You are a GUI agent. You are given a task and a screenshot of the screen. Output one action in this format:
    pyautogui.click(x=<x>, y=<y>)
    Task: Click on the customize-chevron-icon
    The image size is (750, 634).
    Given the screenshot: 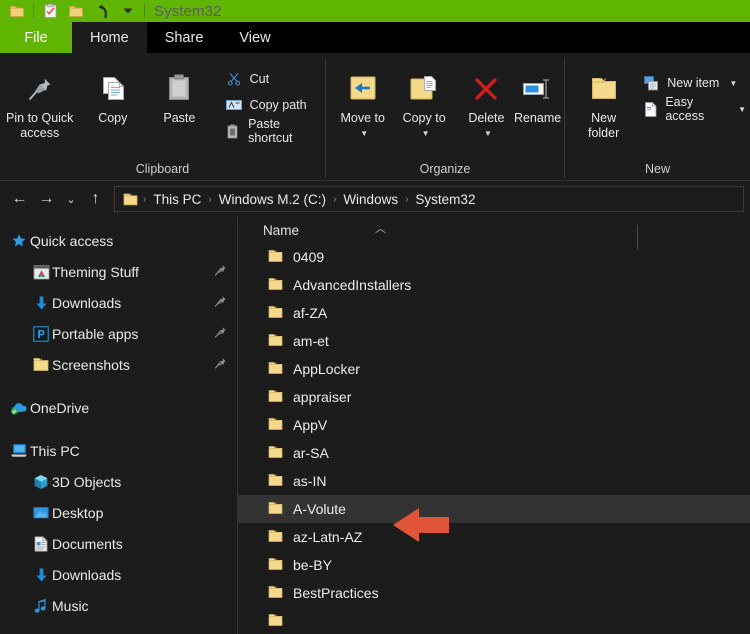 What is the action you would take?
    pyautogui.click(x=128, y=11)
    